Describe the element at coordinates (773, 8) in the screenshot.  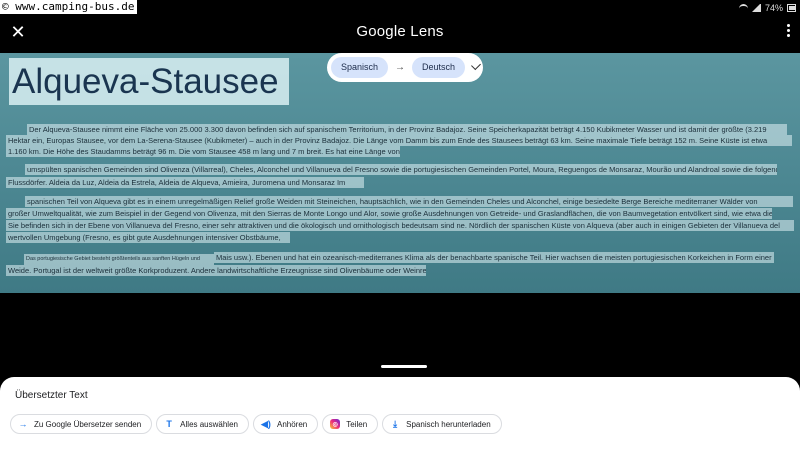
I see `battery-level: 74%` at that location.